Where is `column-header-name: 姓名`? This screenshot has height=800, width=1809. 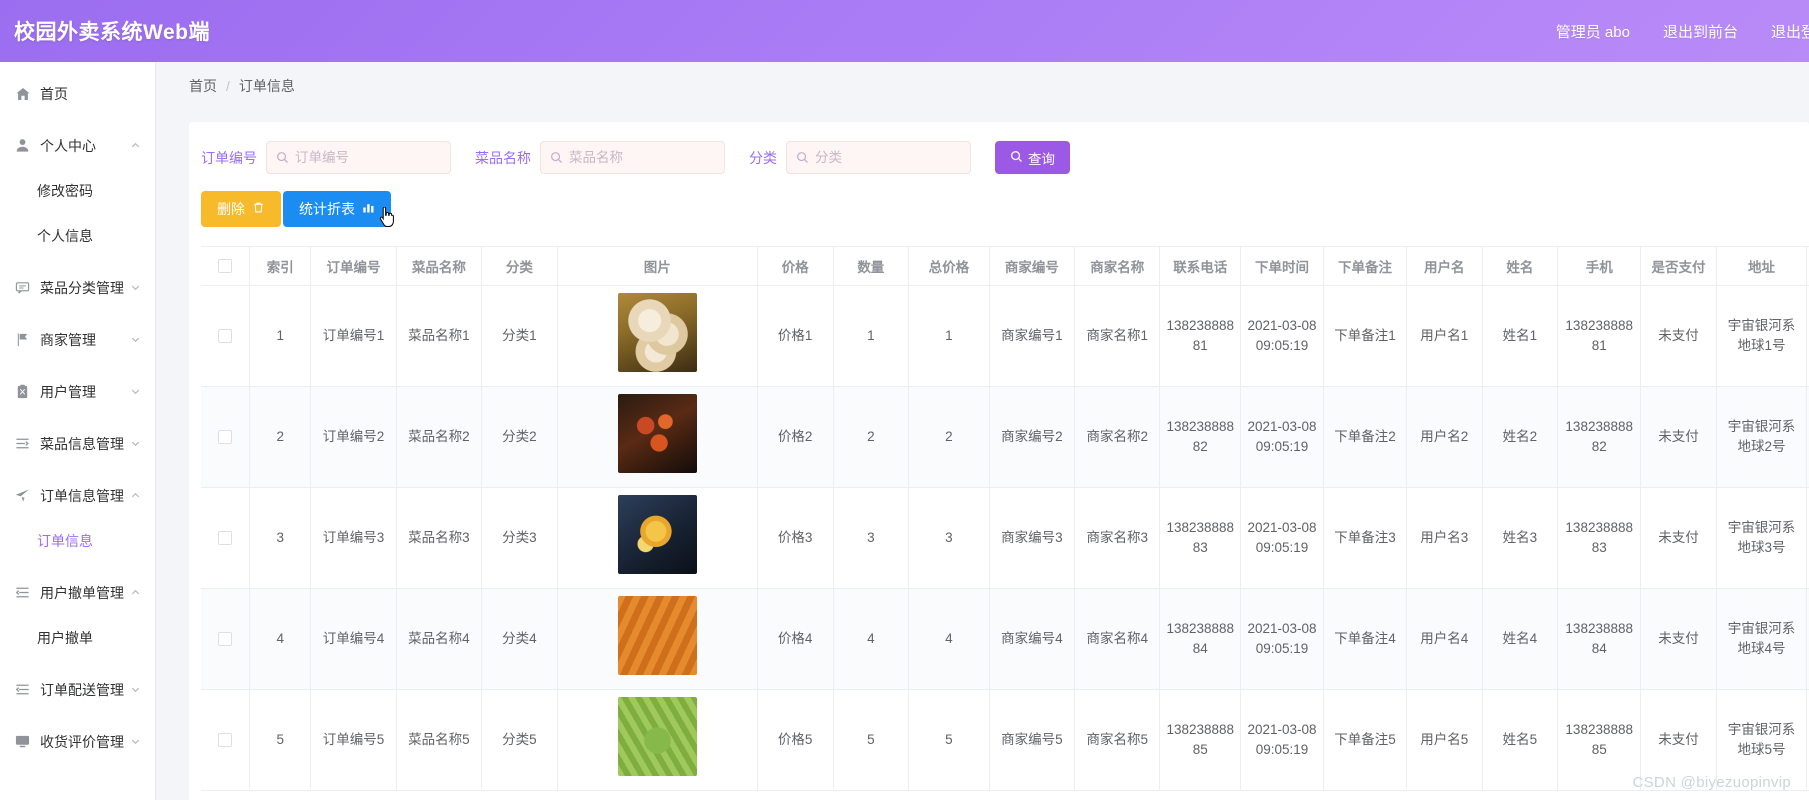 column-header-name: 姓名 is located at coordinates (1520, 266).